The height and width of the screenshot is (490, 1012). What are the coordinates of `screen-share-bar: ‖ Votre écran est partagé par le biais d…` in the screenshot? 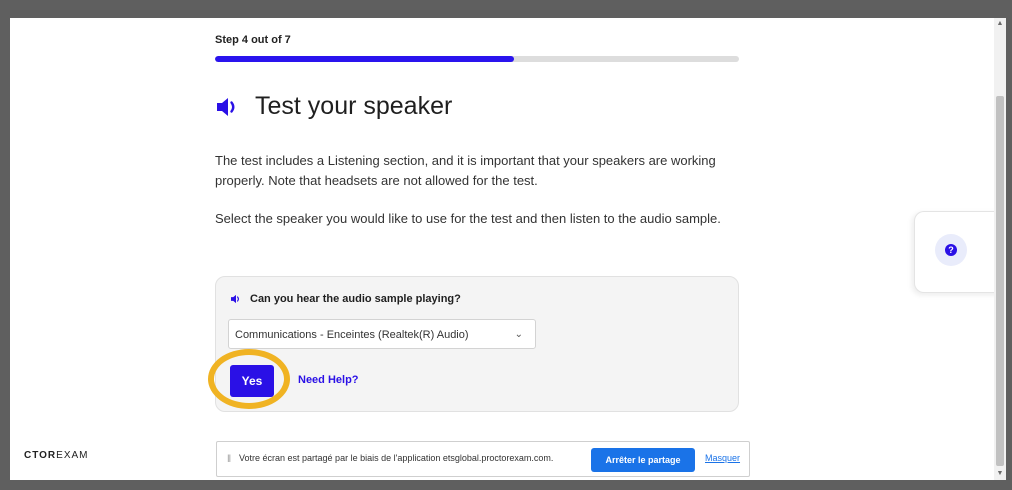 It's located at (483, 459).